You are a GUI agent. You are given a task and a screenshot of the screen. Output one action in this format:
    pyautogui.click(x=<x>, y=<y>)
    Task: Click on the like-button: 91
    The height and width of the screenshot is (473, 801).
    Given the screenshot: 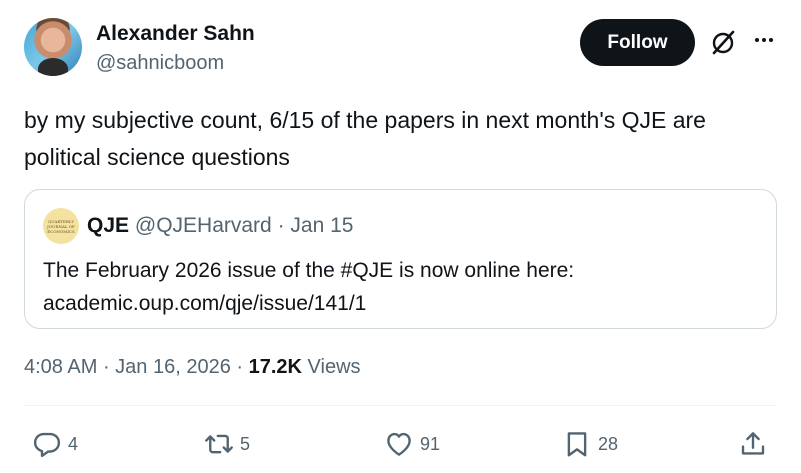 What is the action you would take?
    pyautogui.click(x=412, y=444)
    